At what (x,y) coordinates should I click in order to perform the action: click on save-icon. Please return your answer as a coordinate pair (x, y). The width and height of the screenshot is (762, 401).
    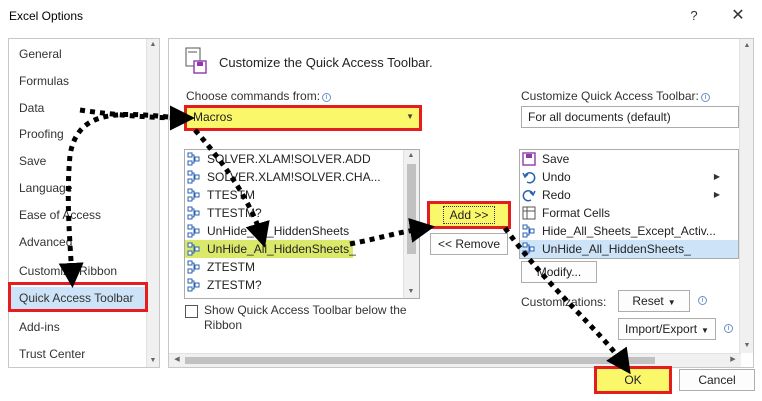
    Looking at the image, I should click on (529, 159).